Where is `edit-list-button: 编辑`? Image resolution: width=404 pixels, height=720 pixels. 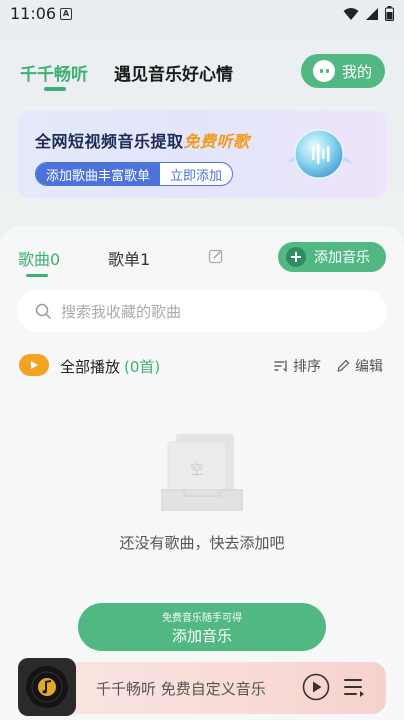
edit-list-button: 编辑 is located at coordinates (359, 366).